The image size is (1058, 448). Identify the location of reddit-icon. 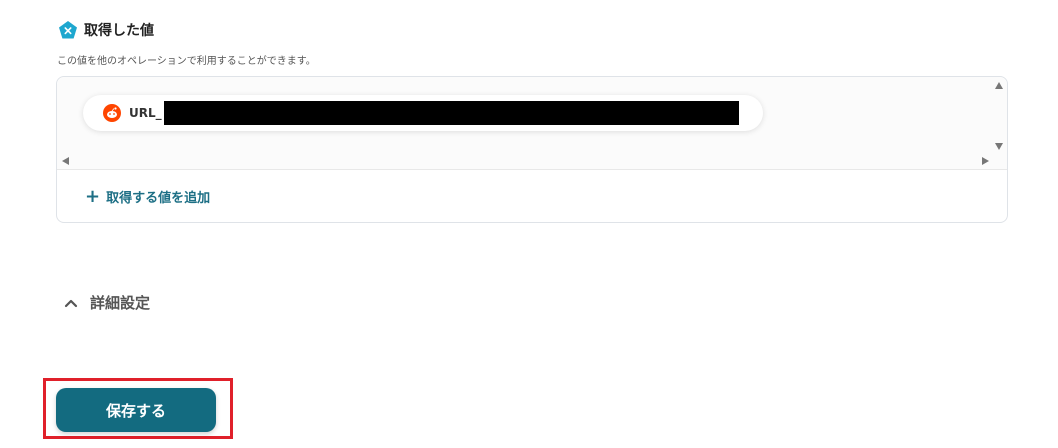
(112, 113).